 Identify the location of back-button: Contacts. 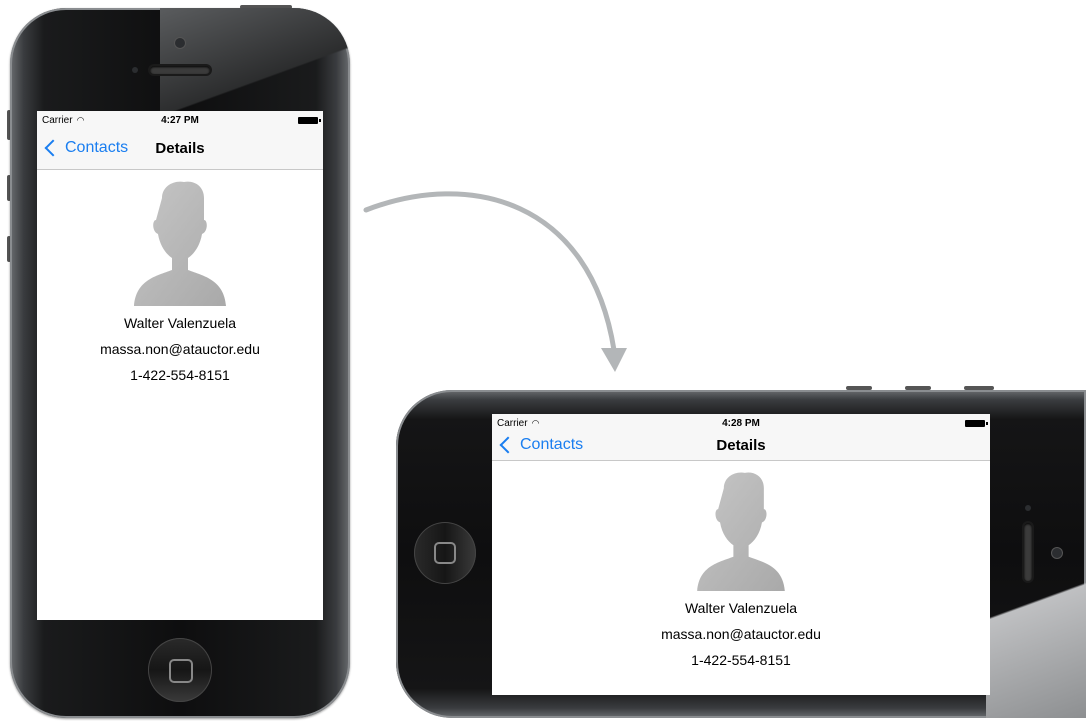
(540, 445).